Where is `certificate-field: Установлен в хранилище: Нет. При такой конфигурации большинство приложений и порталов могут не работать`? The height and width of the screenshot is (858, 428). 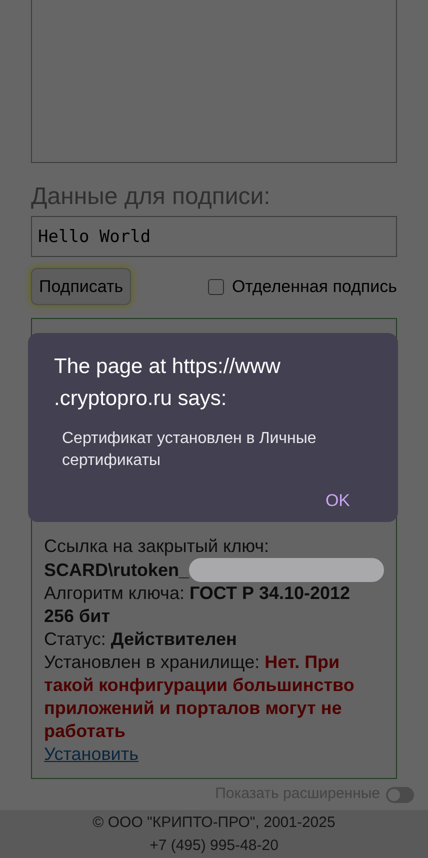
certificate-field: Установлен в хранилище: Нет. При такой конфигурации большинство приложений и порталов могут не работать is located at coordinates (214, 697).